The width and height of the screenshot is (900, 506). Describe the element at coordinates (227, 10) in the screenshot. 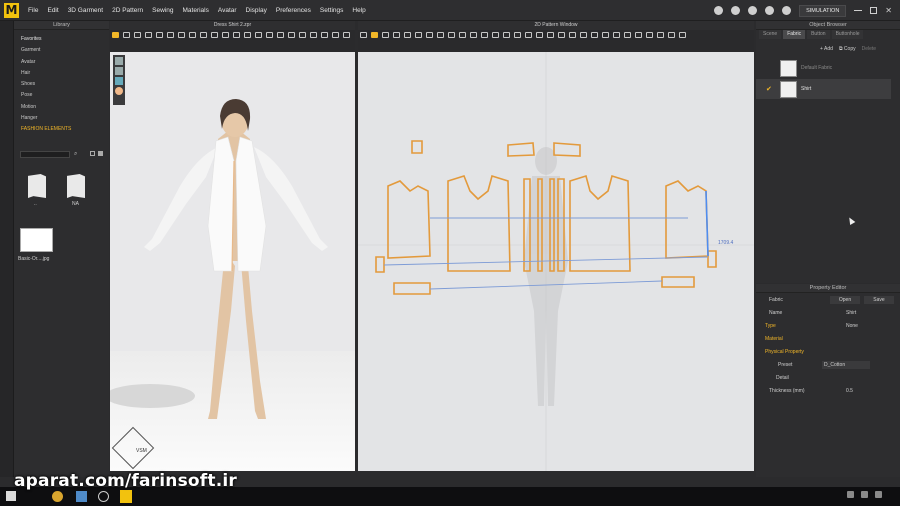

I see `menu-avatar: Avatar` at that location.